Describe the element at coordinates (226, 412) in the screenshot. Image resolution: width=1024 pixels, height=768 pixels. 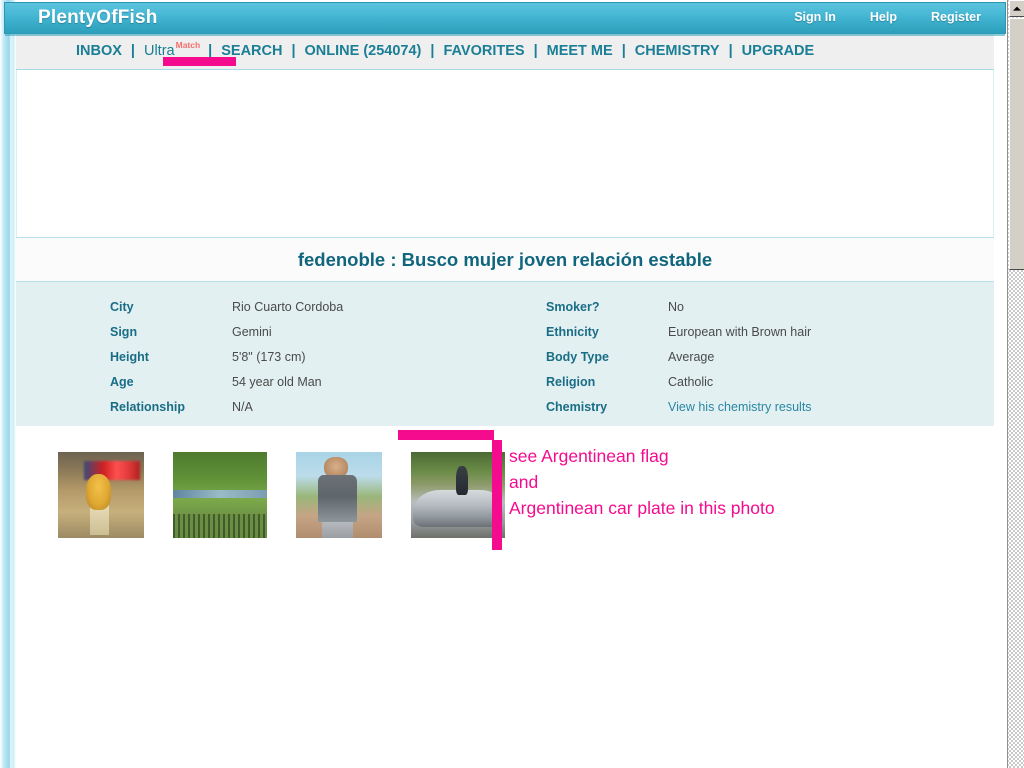
I see `detail-row-relationship: Relationship N/A` at that location.